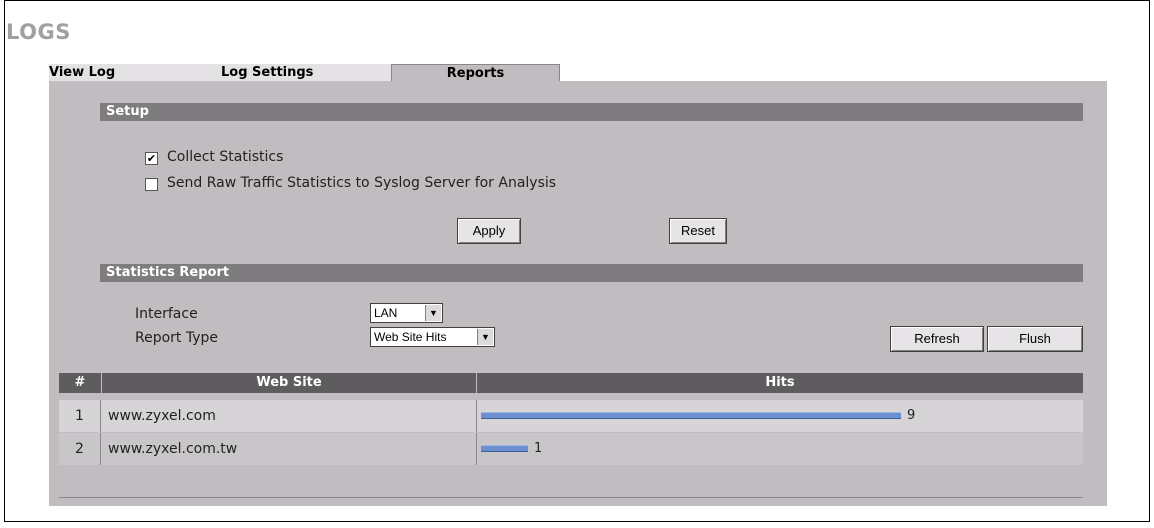 The image size is (1154, 528). Describe the element at coordinates (780, 449) in the screenshot. I see `row-hits: 1` at that location.